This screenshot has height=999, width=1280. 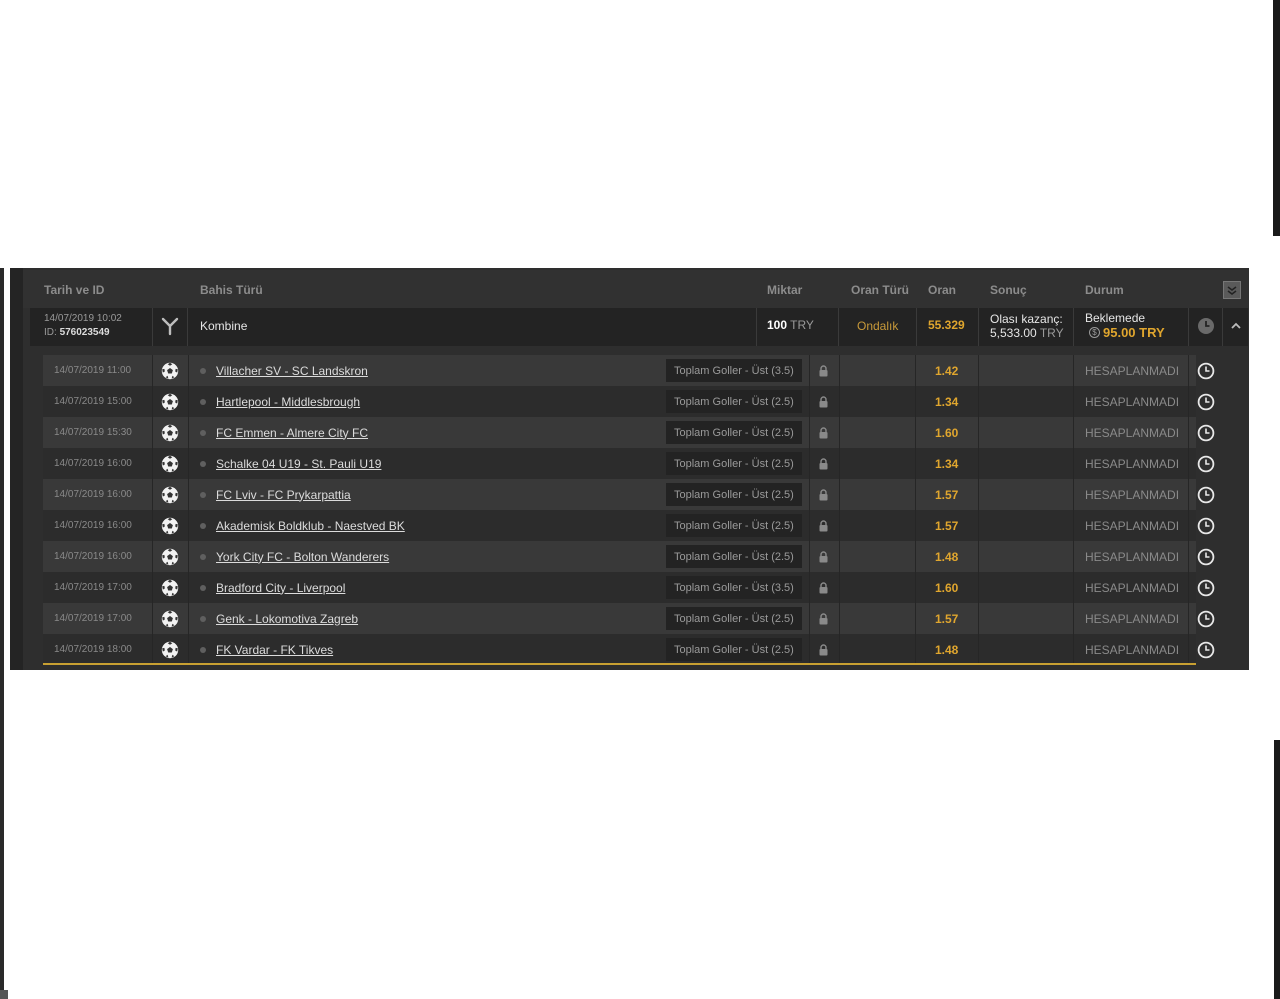 What do you see at coordinates (274, 649) in the screenshot?
I see `match-link: FK Vardar - FK Tikves` at bounding box center [274, 649].